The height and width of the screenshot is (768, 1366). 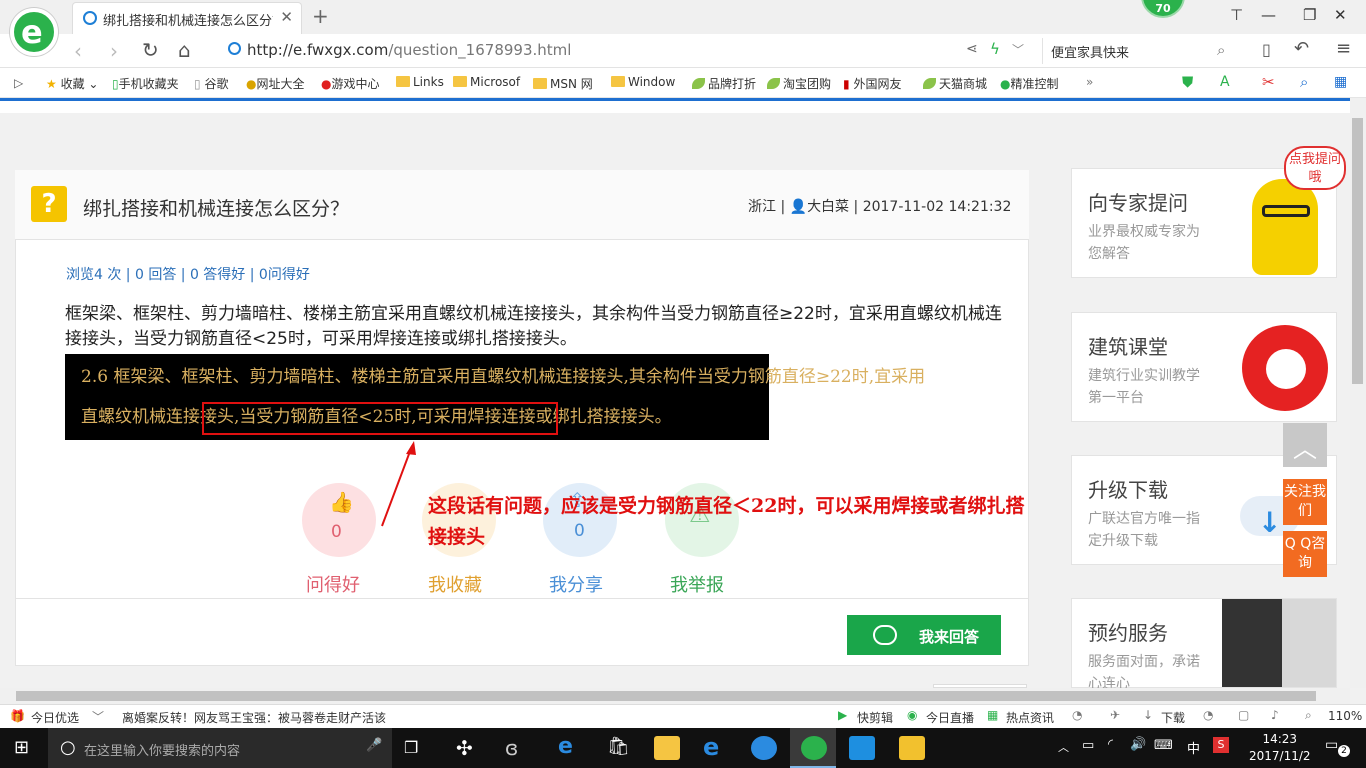 I want to click on bookmark-microsoft: Microsof, so click(x=486, y=82).